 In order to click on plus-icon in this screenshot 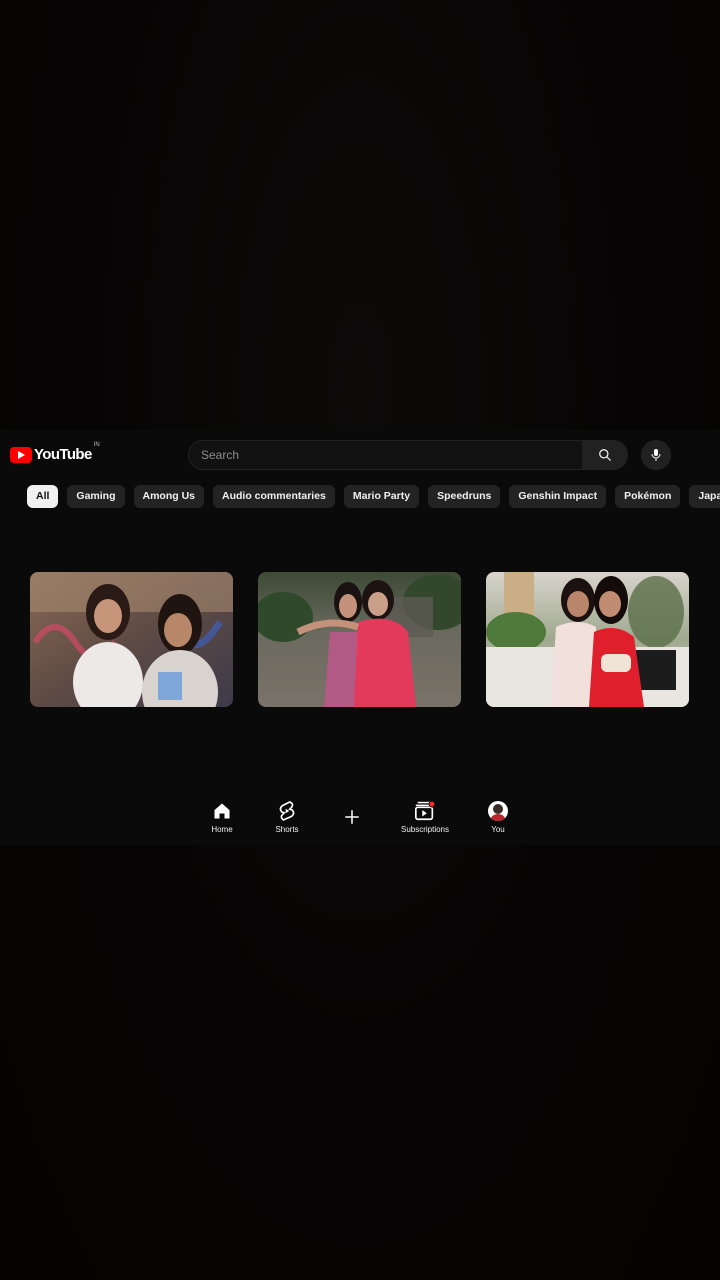, I will do `click(352, 817)`.